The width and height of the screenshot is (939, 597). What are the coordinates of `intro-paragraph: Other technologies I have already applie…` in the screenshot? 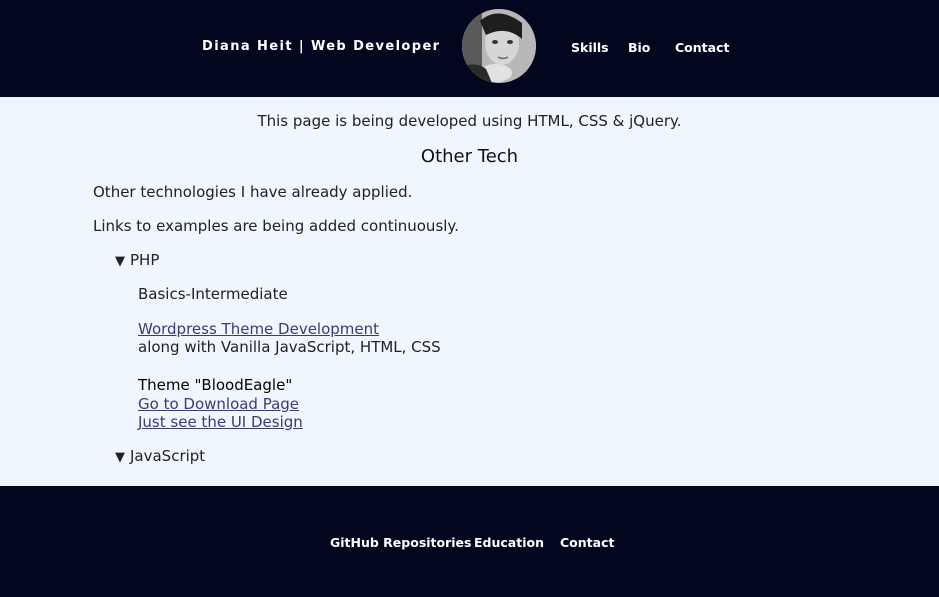 It's located at (253, 192).